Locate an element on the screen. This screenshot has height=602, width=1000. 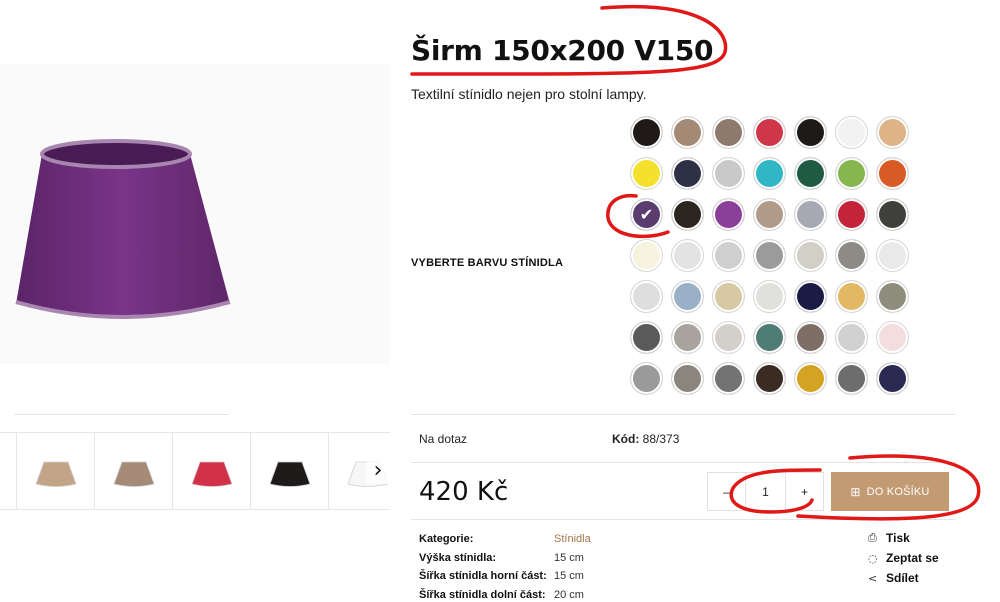
action-label: Zeptat se is located at coordinates (912, 558).